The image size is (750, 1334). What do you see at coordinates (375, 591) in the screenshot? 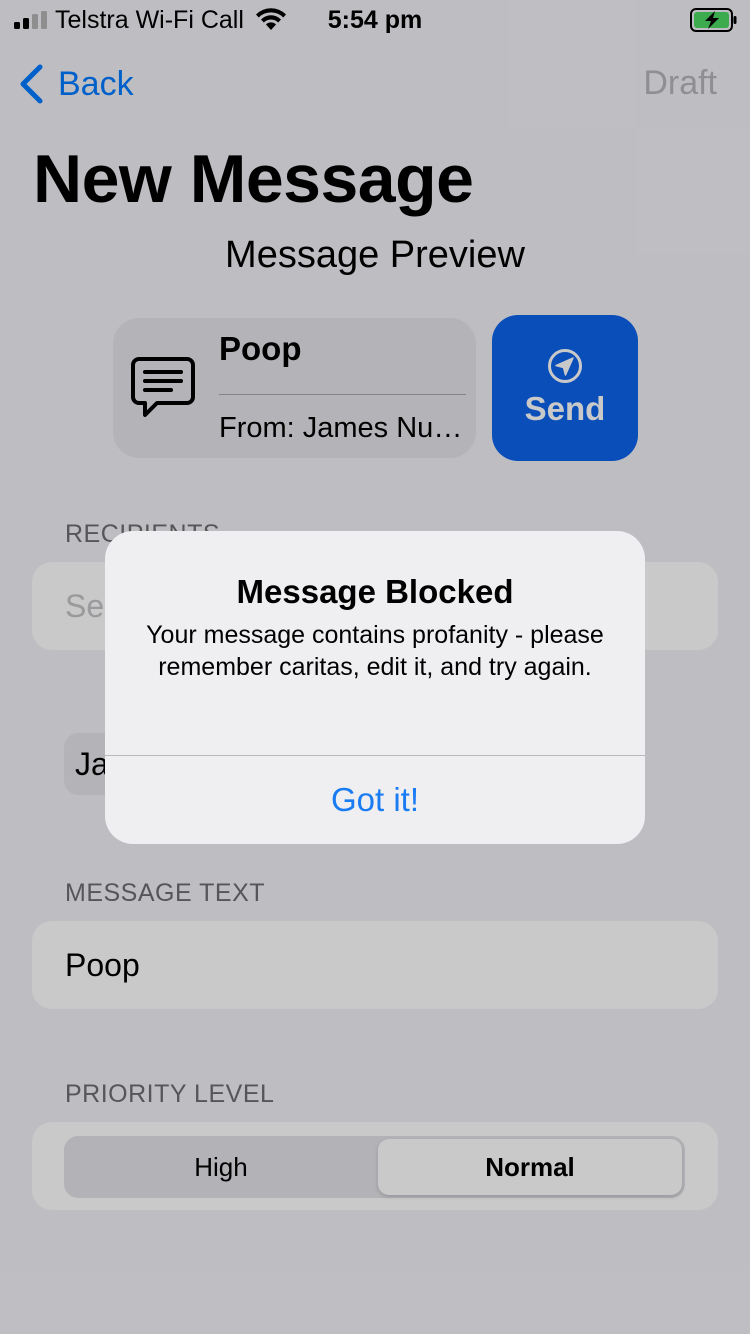
I see `alert-title: Message Blocked` at bounding box center [375, 591].